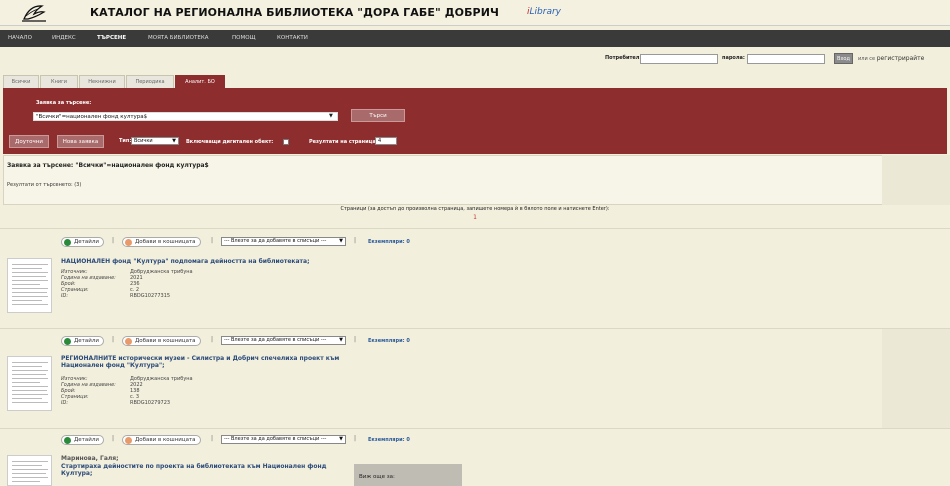 The width and height of the screenshot is (950, 486). Describe the element at coordinates (475, 217) in the screenshot. I see `page-1: 1` at that location.